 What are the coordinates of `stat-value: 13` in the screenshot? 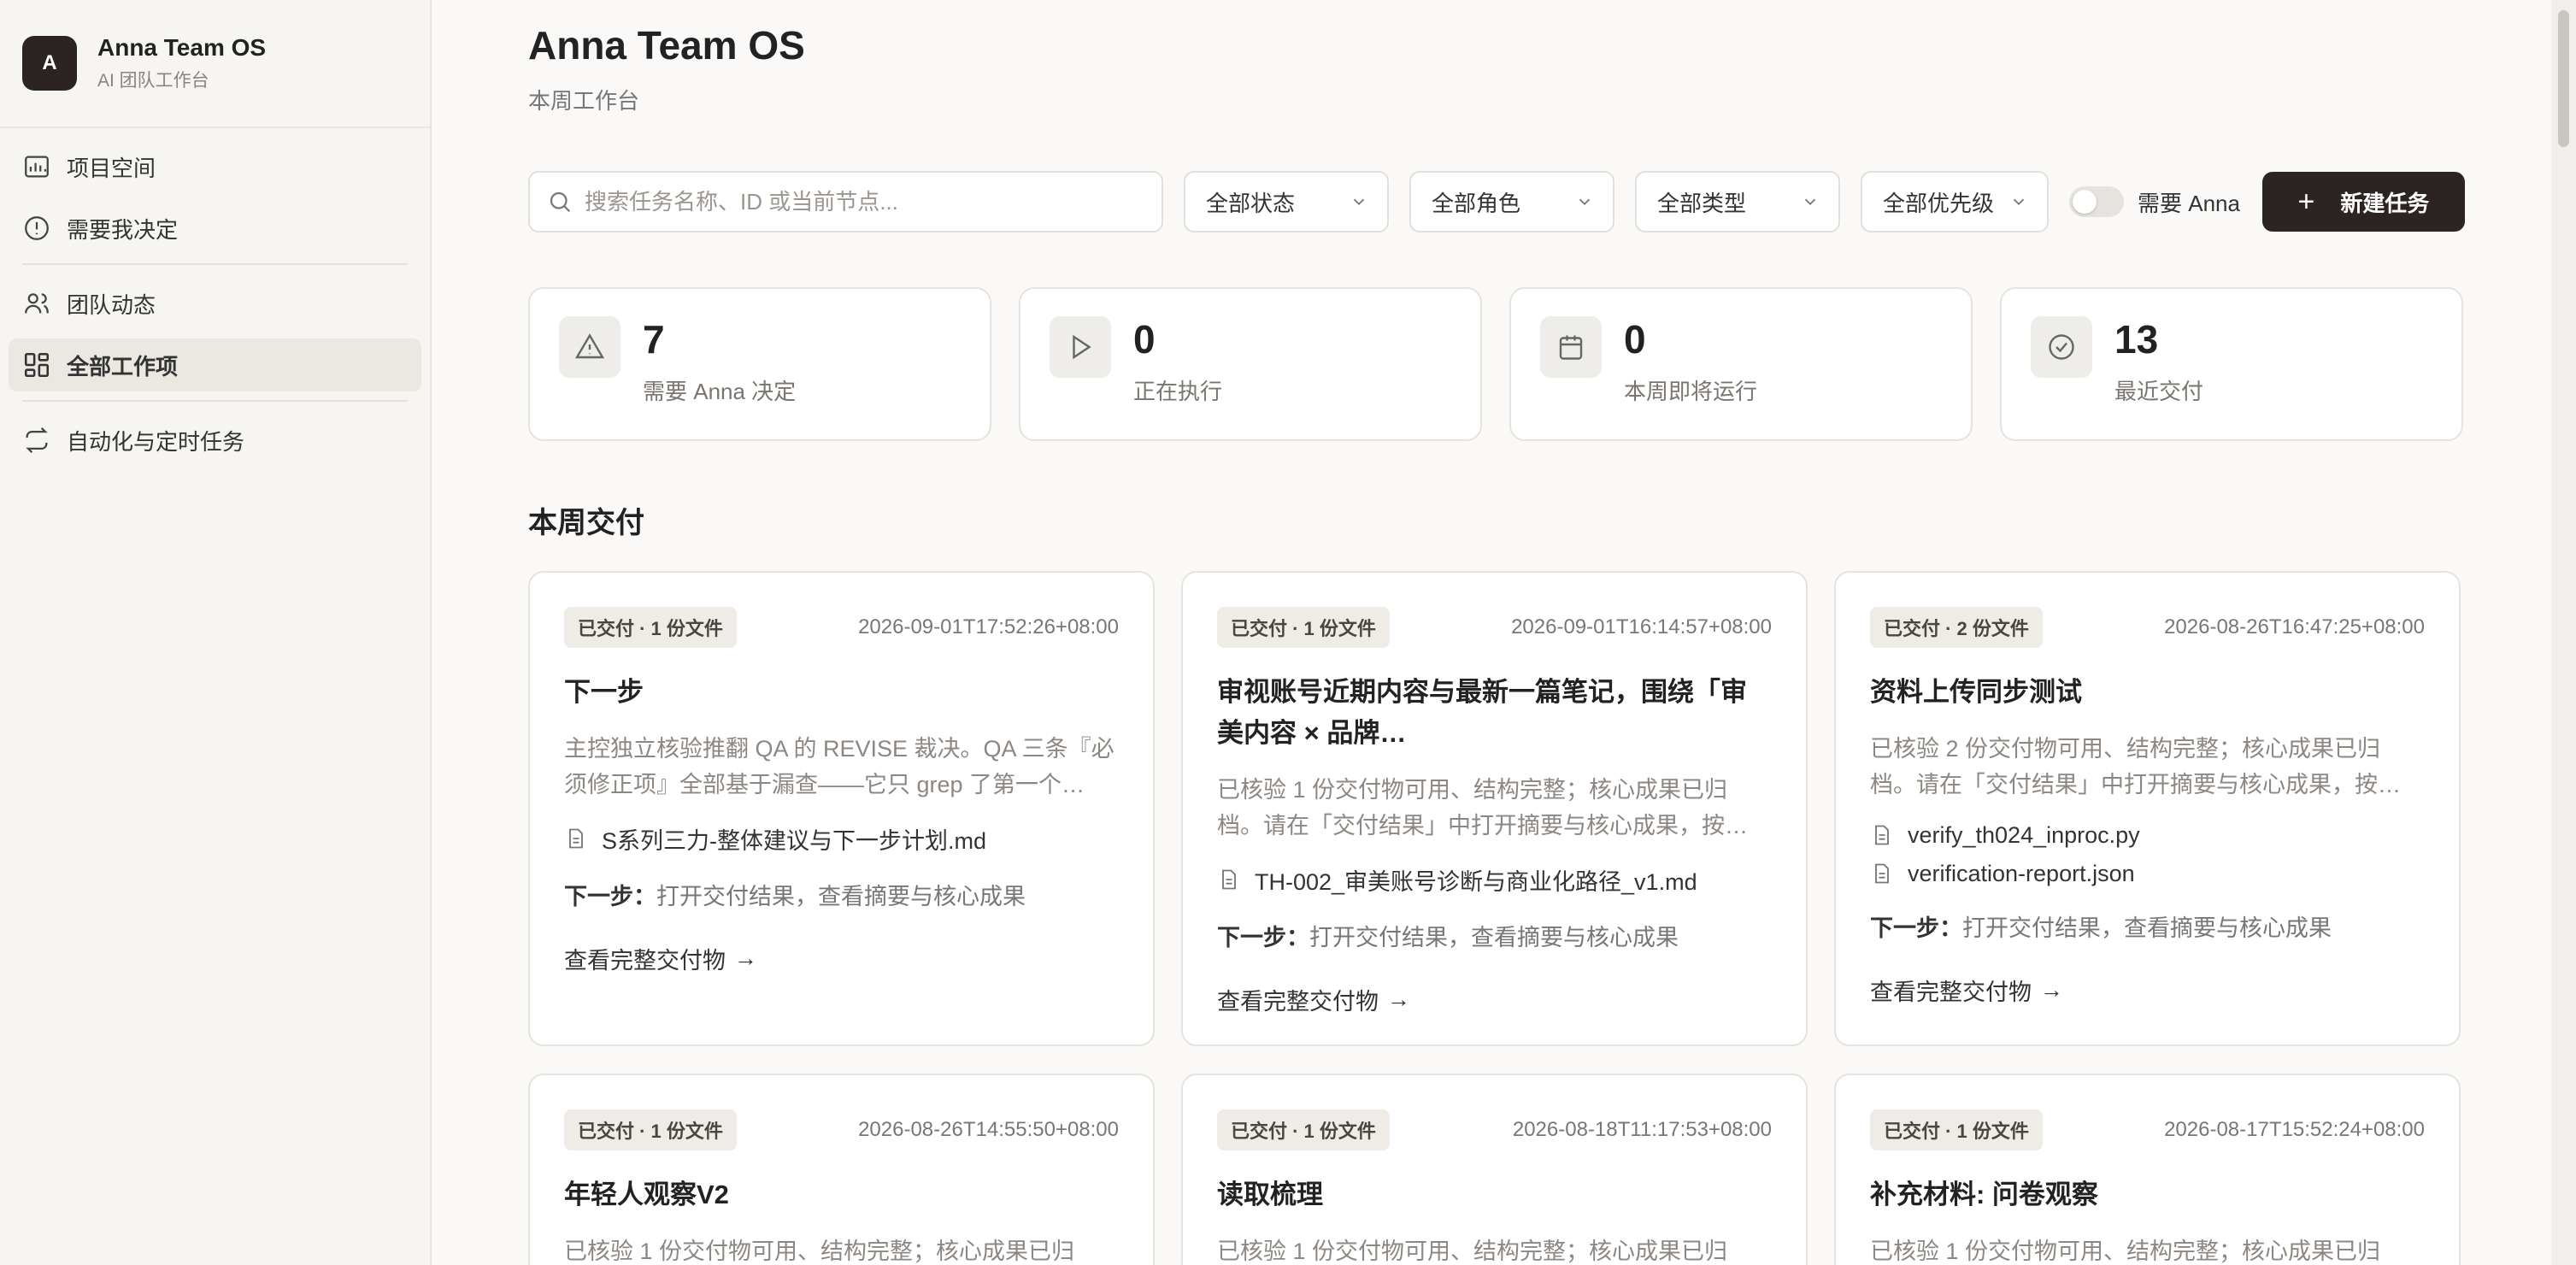 It's located at (2136, 339).